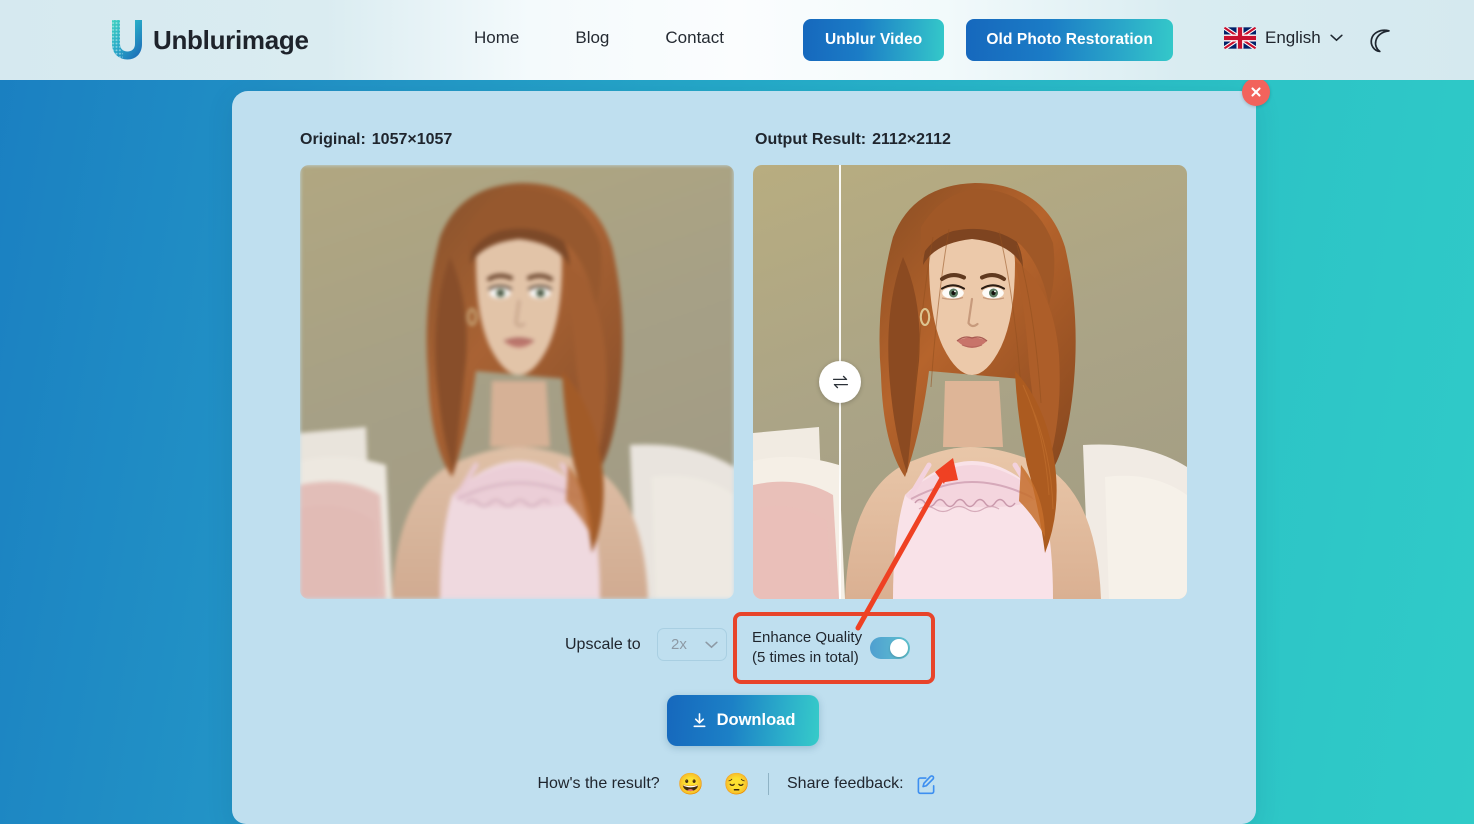 The width and height of the screenshot is (1474, 824). I want to click on download-button: Download, so click(743, 720).